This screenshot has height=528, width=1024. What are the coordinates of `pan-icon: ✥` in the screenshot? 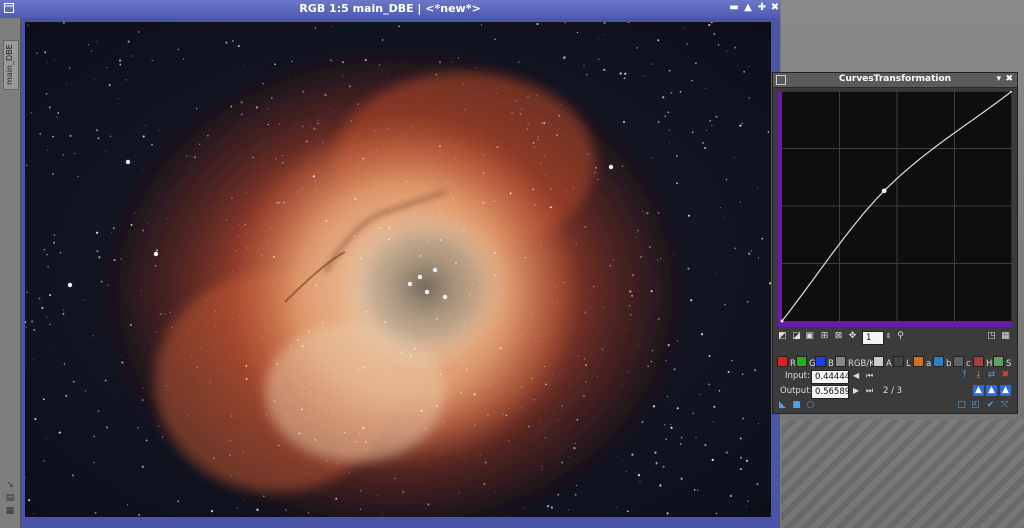 It's located at (852, 336).